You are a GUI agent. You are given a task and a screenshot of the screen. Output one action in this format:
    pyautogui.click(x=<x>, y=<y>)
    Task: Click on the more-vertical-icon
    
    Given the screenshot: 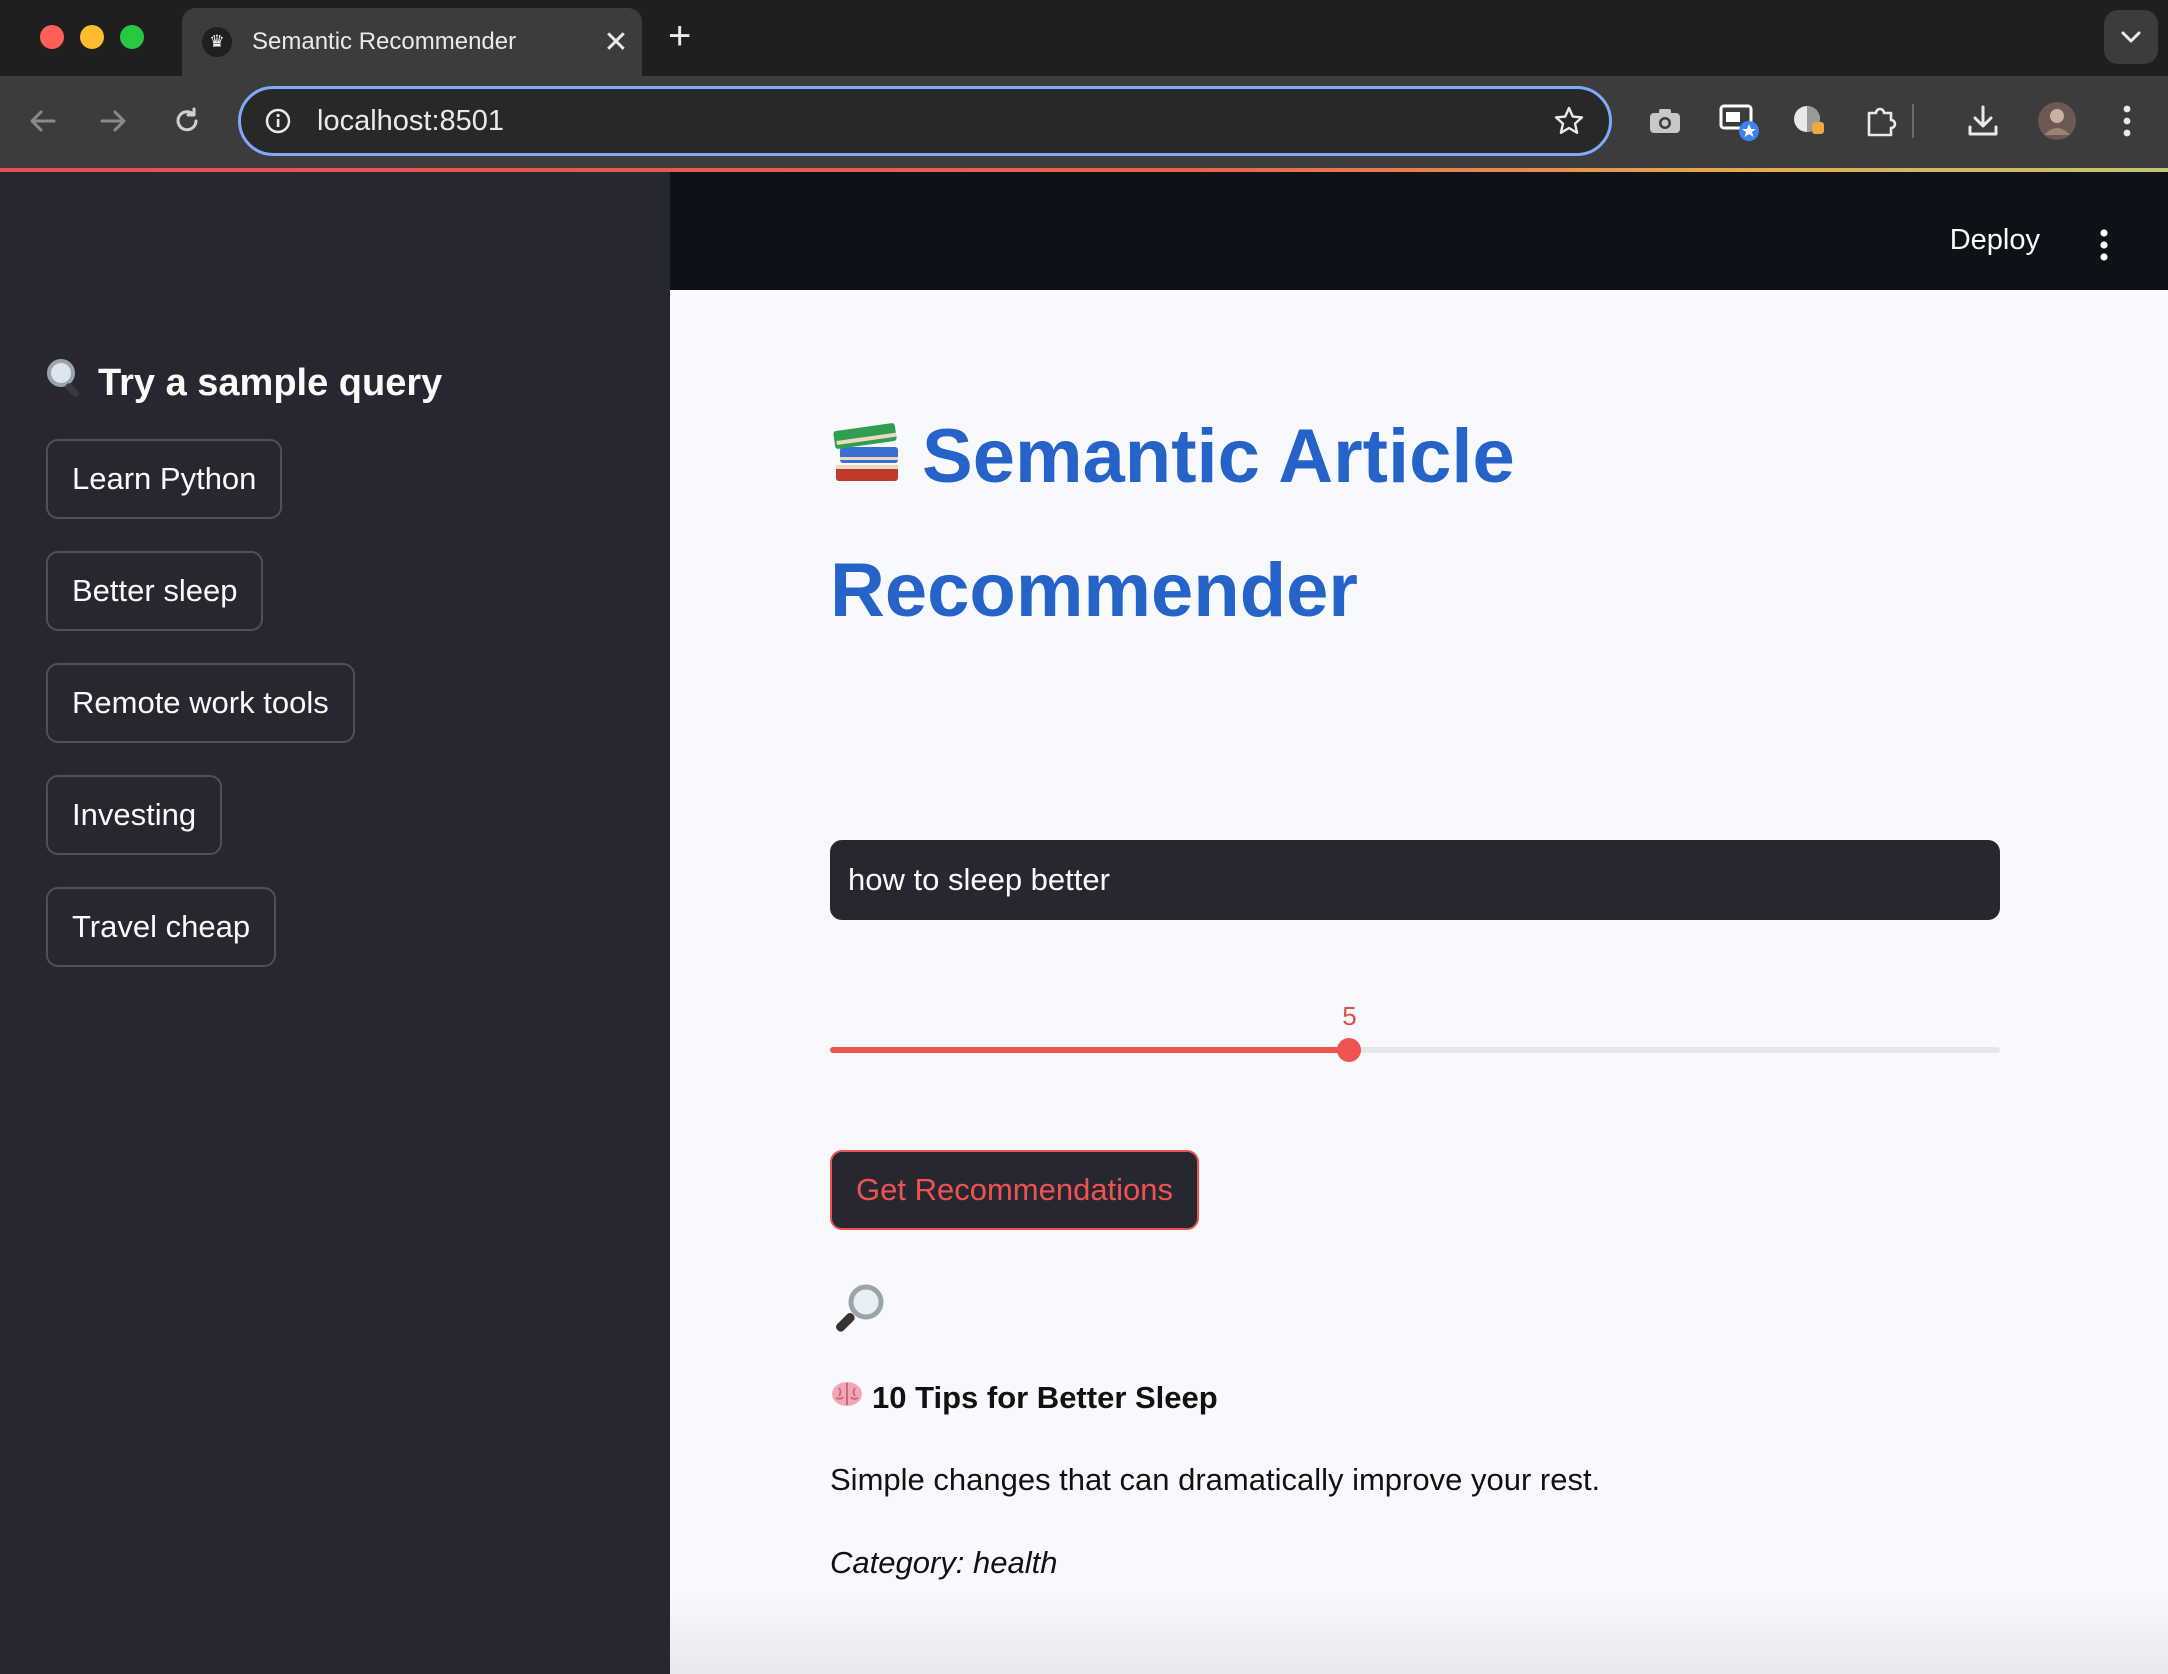 What is the action you would take?
    pyautogui.click(x=2127, y=121)
    